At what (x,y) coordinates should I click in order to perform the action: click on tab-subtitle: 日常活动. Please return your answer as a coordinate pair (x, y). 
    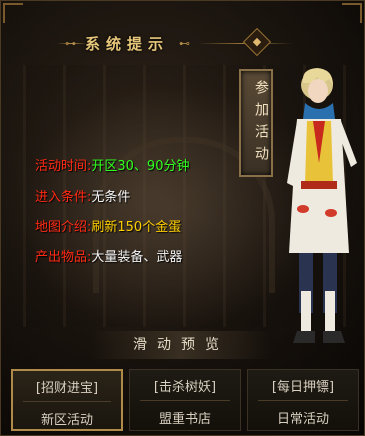
    Looking at the image, I should click on (302, 419).